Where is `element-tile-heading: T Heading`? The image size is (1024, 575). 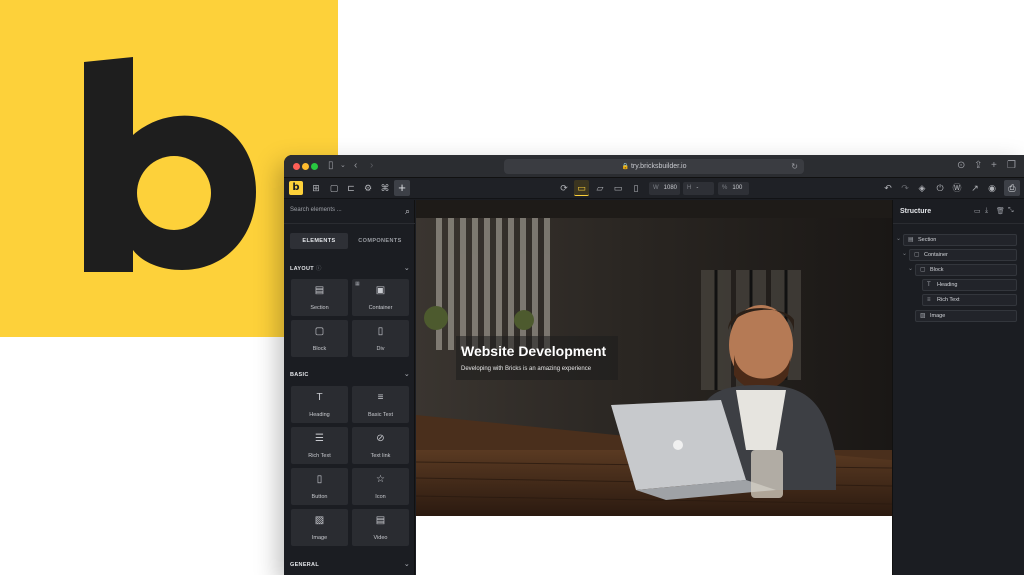
element-tile-heading: T Heading is located at coordinates (319, 404).